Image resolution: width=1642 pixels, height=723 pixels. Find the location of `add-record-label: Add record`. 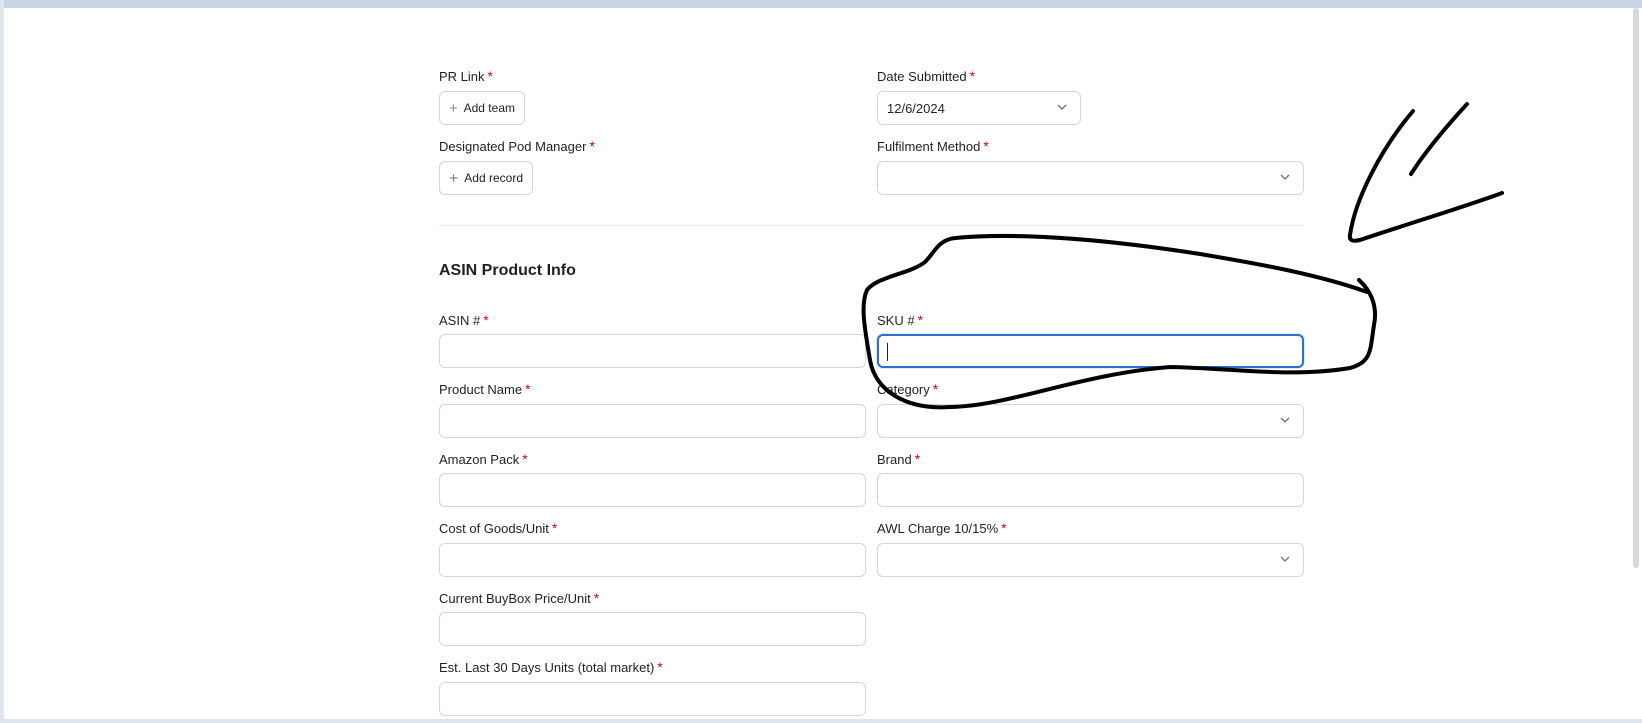

add-record-label: Add record is located at coordinates (493, 178).